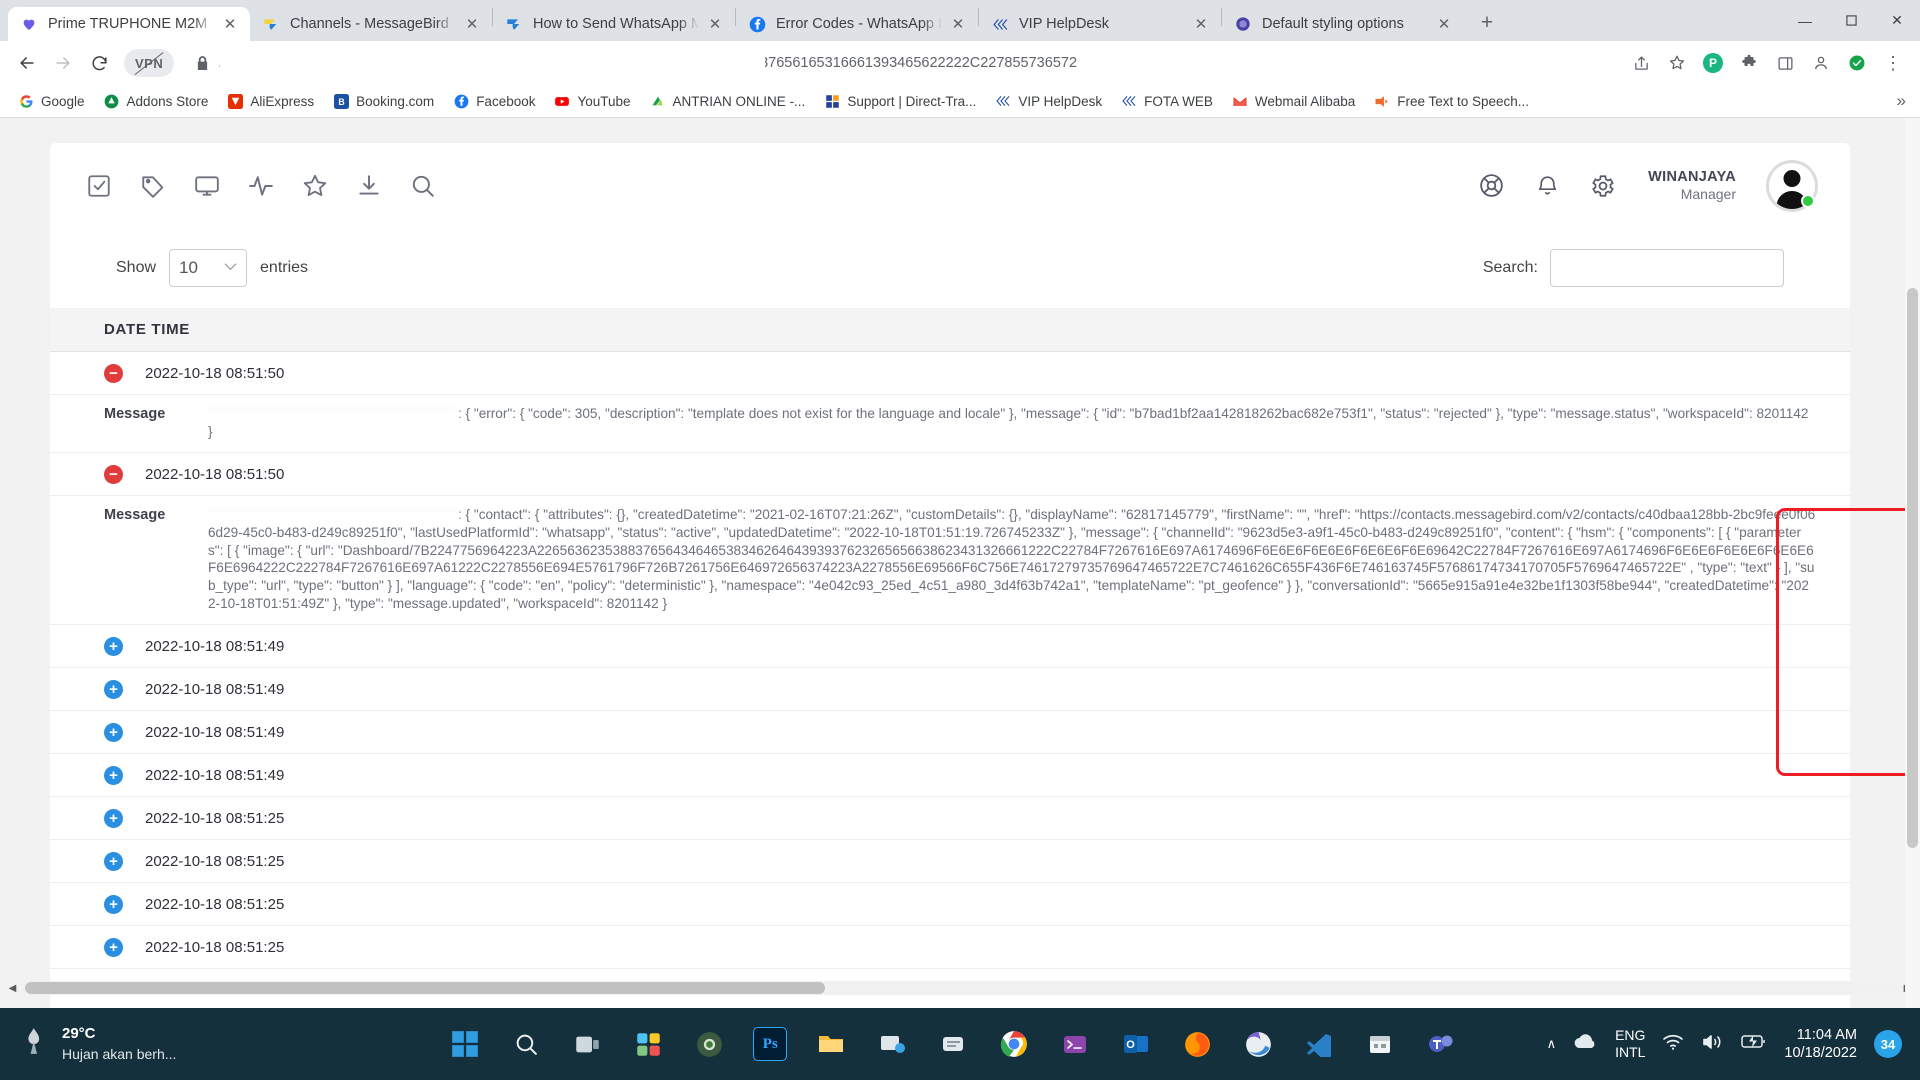 The image size is (1920, 1080). I want to click on battery-charging-icon, so click(1754, 1044).